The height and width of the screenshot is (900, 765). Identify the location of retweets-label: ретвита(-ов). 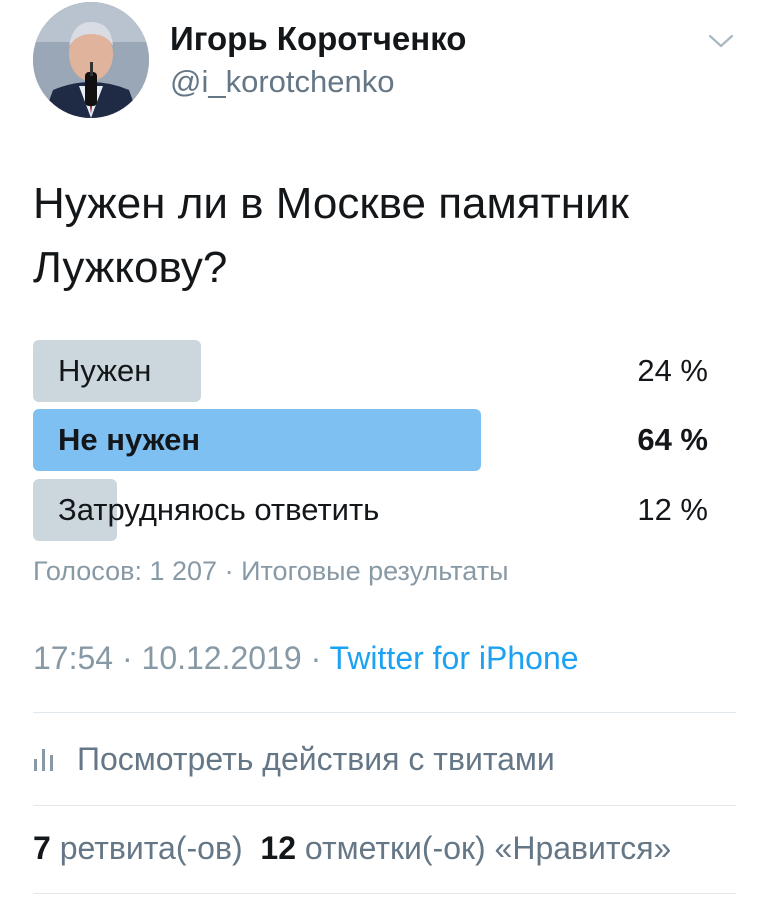
(151, 848).